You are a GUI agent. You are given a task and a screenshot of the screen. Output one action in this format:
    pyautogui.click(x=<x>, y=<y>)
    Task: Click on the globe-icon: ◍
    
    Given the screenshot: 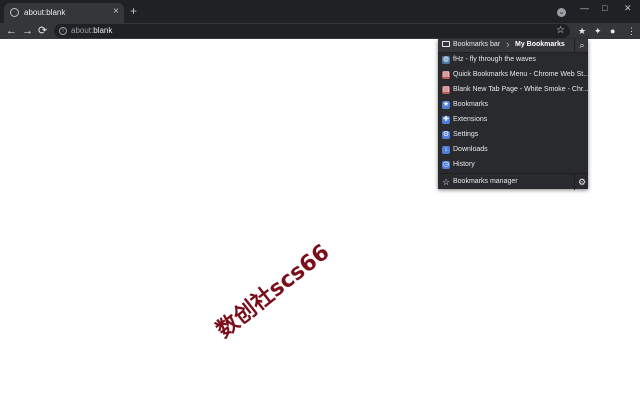 What is the action you would take?
    pyautogui.click(x=446, y=60)
    